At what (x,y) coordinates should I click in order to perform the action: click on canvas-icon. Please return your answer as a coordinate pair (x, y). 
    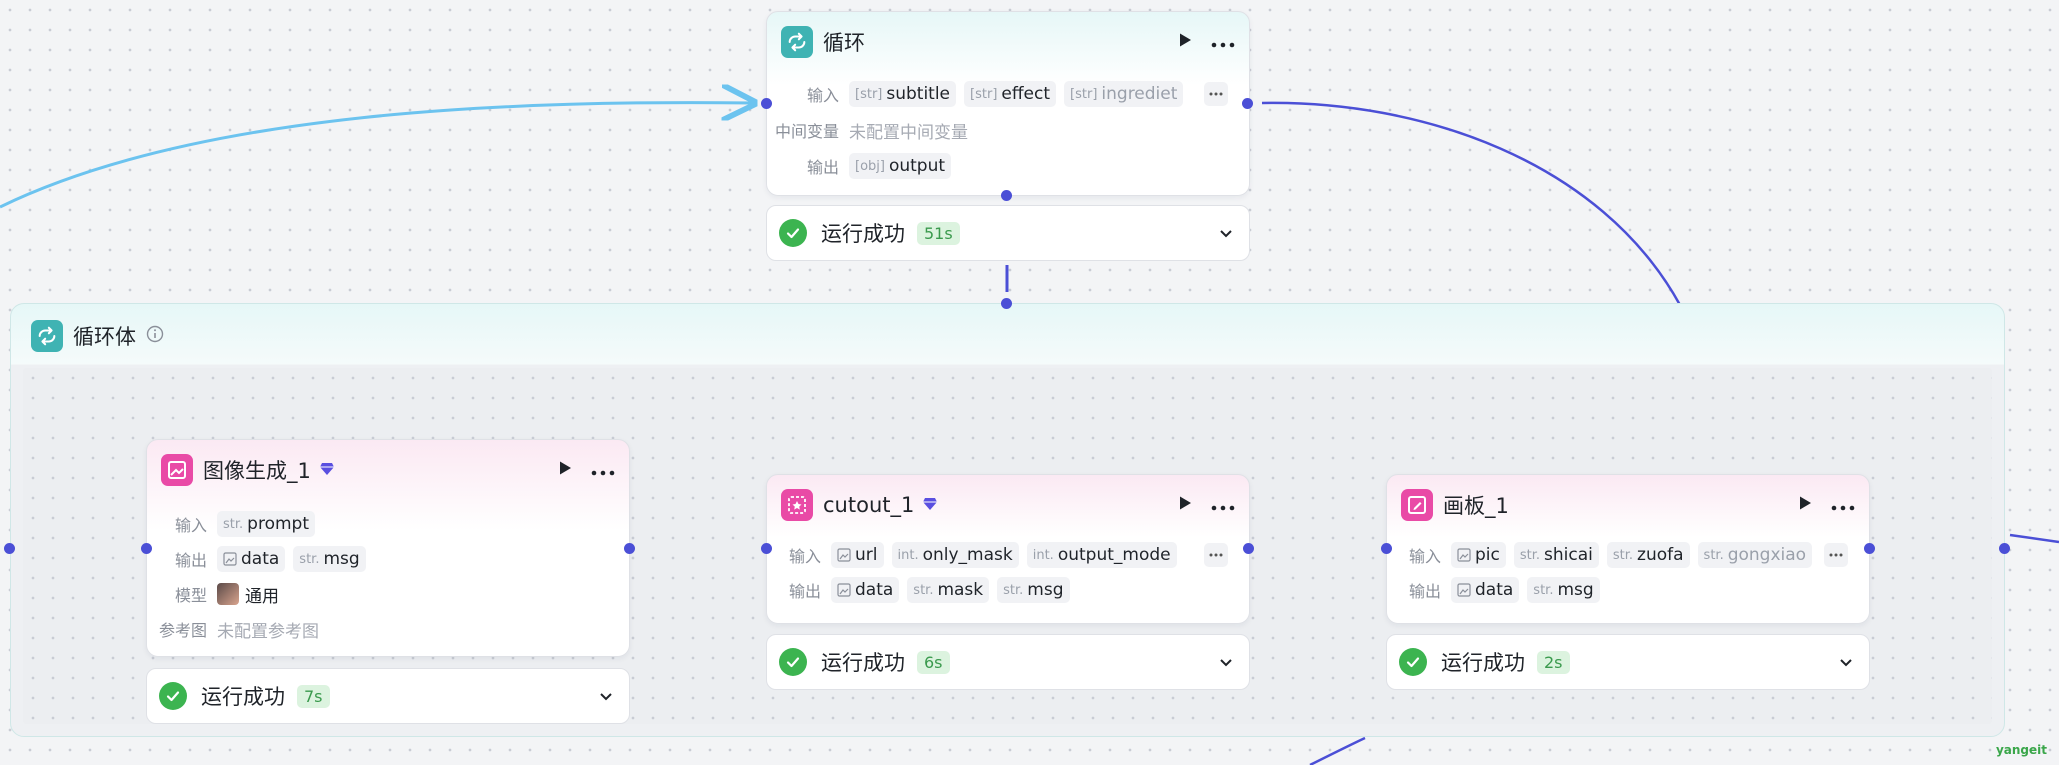
    Looking at the image, I should click on (1417, 505).